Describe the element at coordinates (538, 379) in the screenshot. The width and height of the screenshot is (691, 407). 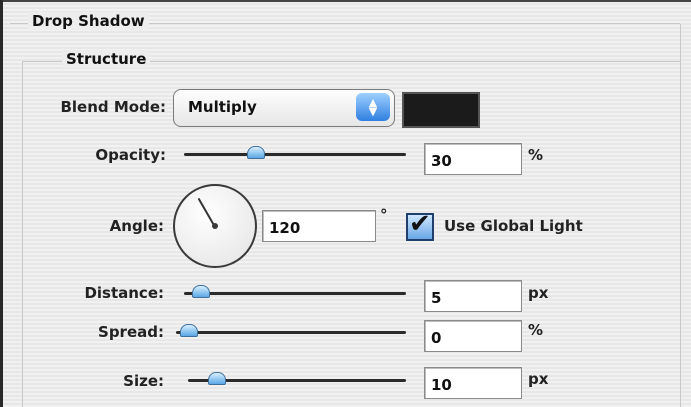
I see `size-unit: px` at that location.